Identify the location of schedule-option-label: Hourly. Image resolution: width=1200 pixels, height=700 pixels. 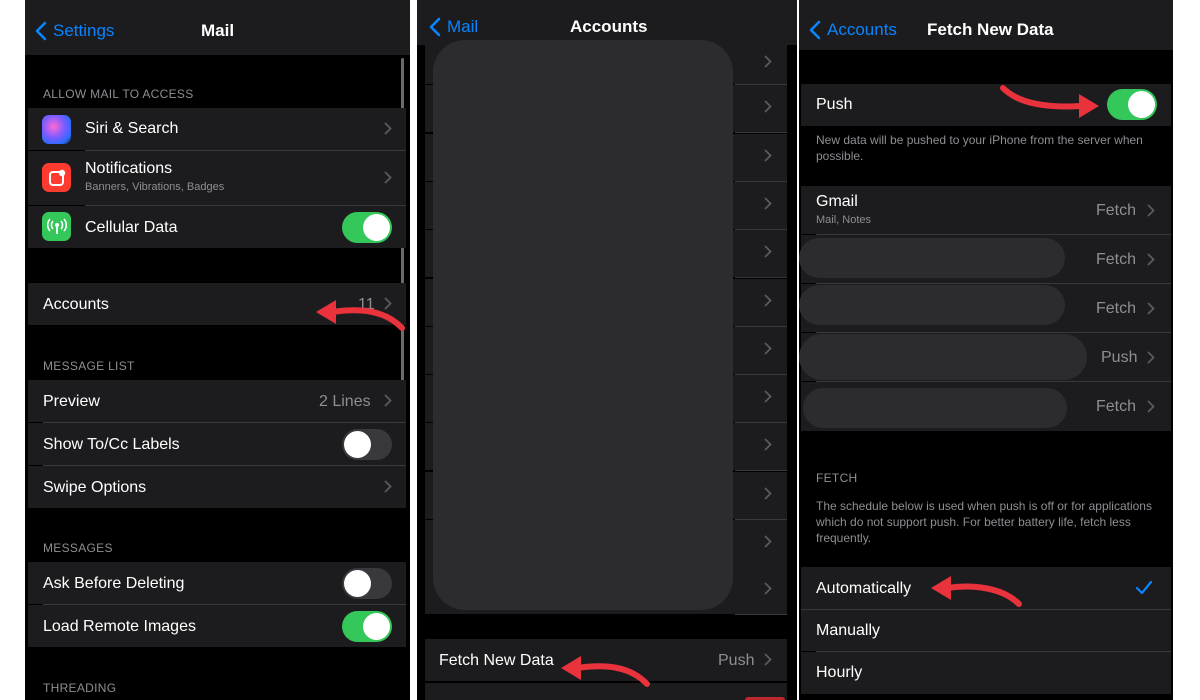
(839, 672).